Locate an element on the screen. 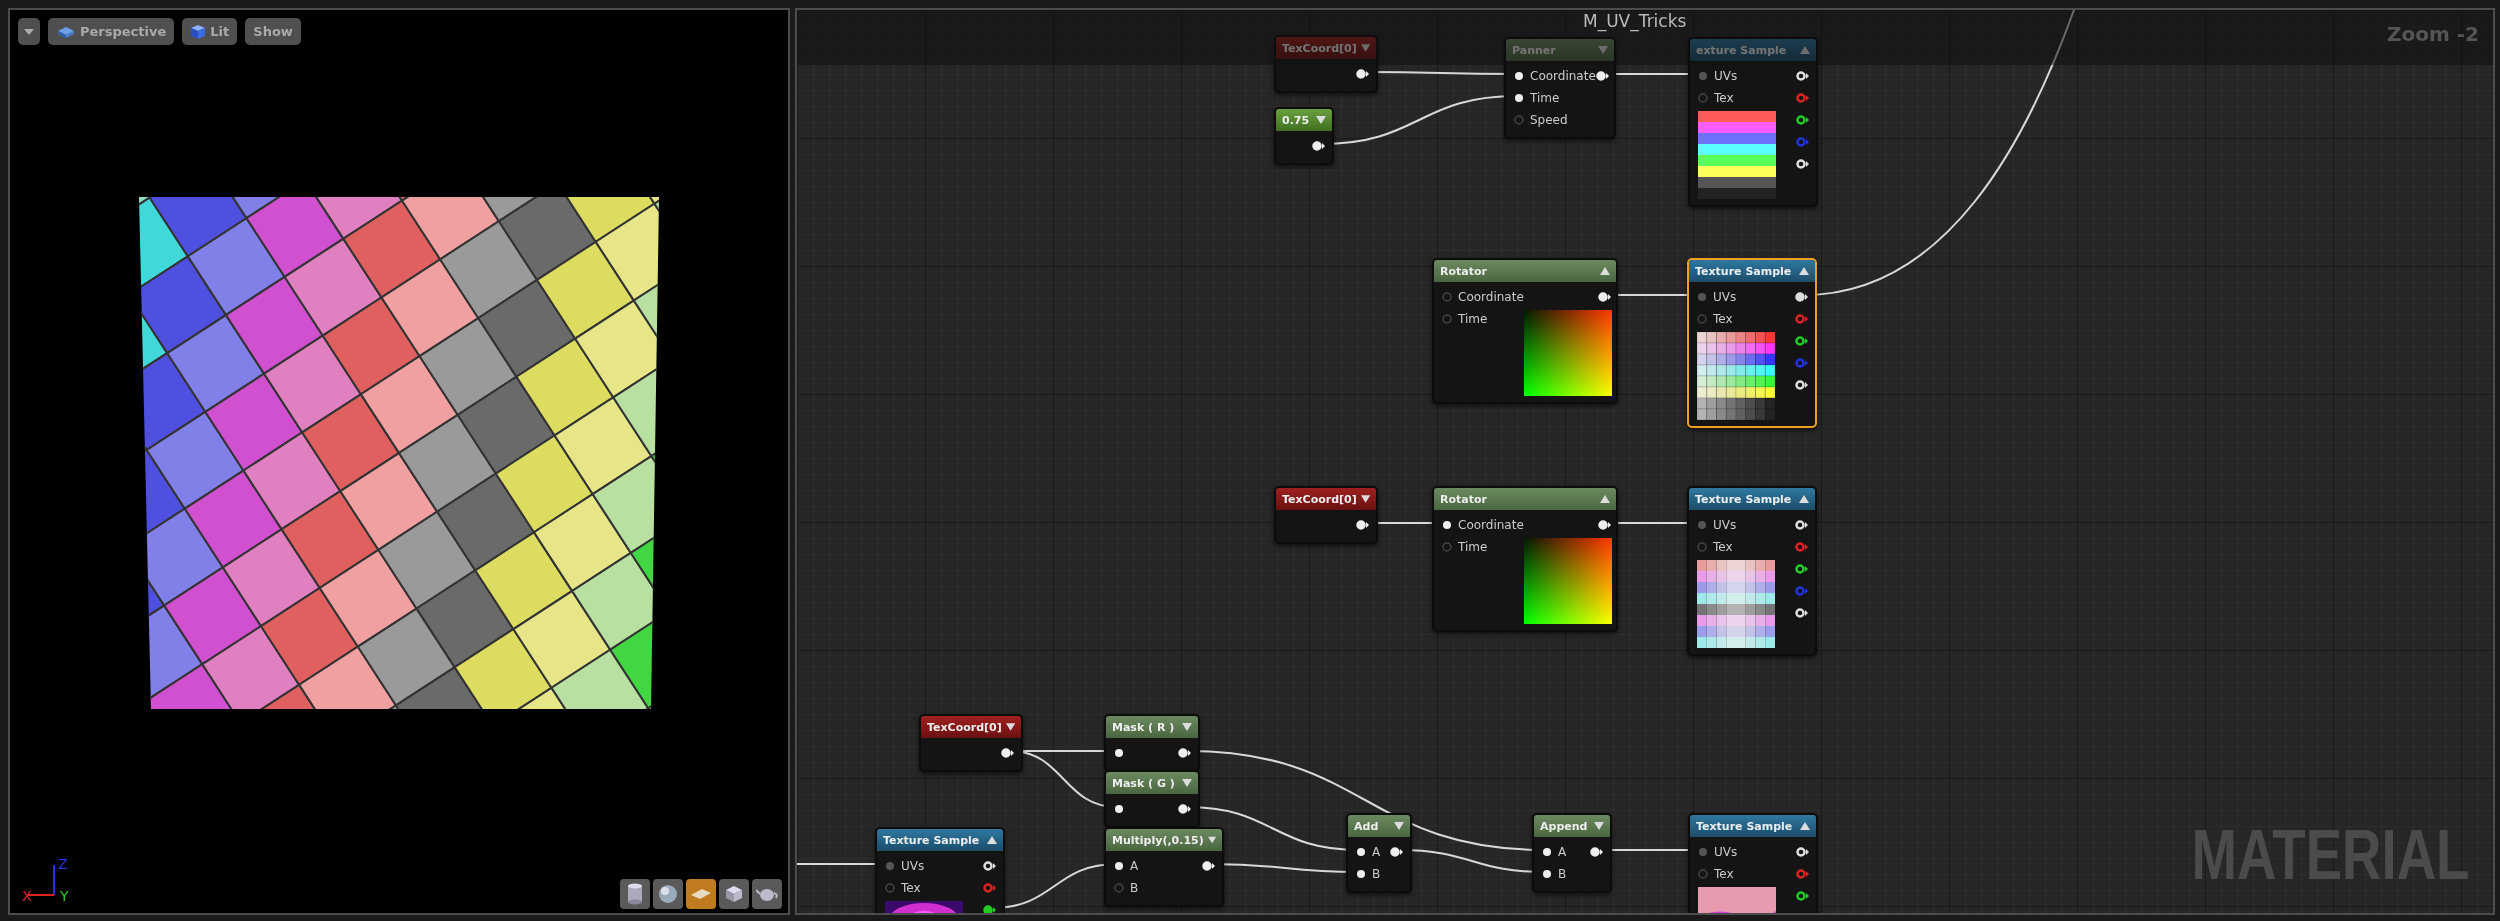  material-node: Mask ( R ) is located at coordinates (1152, 743).